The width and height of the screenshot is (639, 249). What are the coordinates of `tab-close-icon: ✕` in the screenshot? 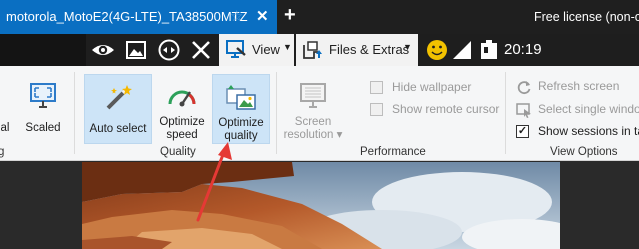 It's located at (262, 16).